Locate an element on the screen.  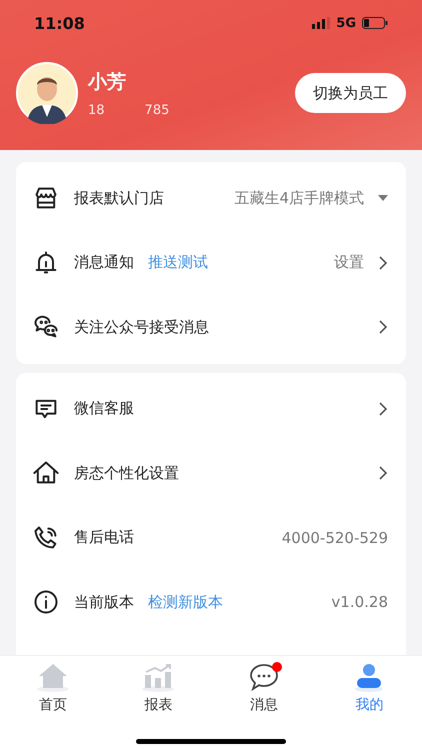
row-label: 报表默认门店 is located at coordinates (119, 198).